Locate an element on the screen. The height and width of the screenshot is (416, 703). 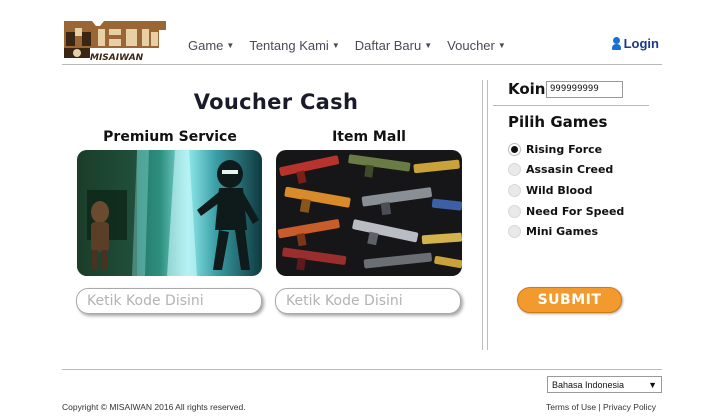
premium-service-image is located at coordinates (169, 213).